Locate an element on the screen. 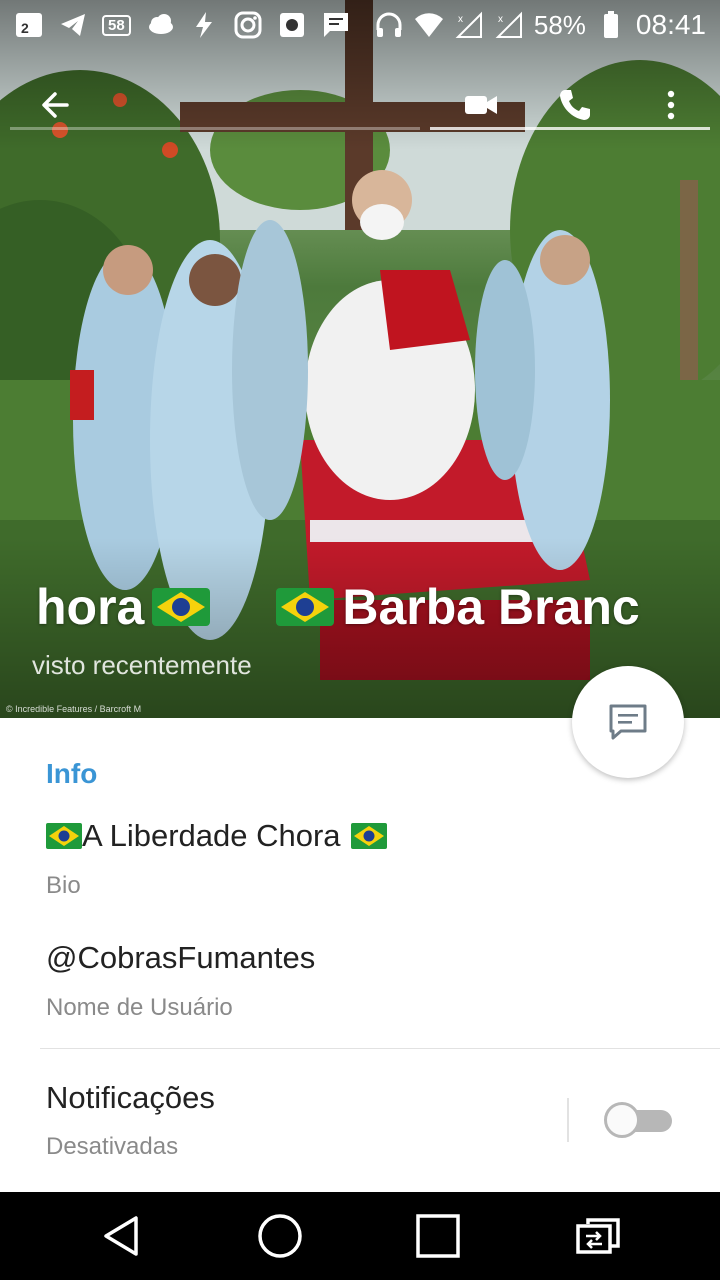 This screenshot has width=720, height=1280. nav-recents-square-icon is located at coordinates (438, 1236).